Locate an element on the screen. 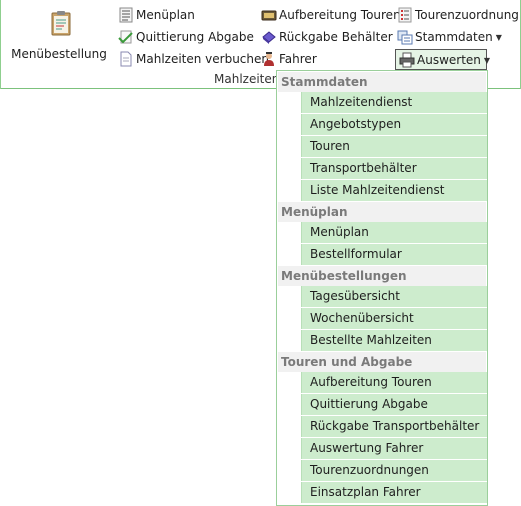 Image resolution: width=521 pixels, height=506 pixels. menu-item-transportbehalter: Transportbehälter is located at coordinates (394, 168).